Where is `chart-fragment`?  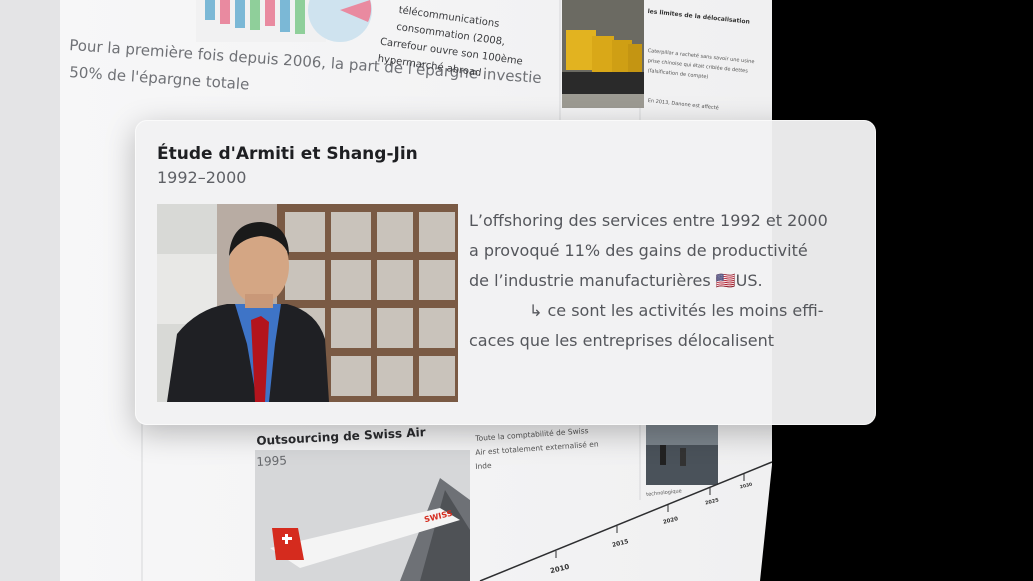 chart-fragment is located at coordinates (284, 21).